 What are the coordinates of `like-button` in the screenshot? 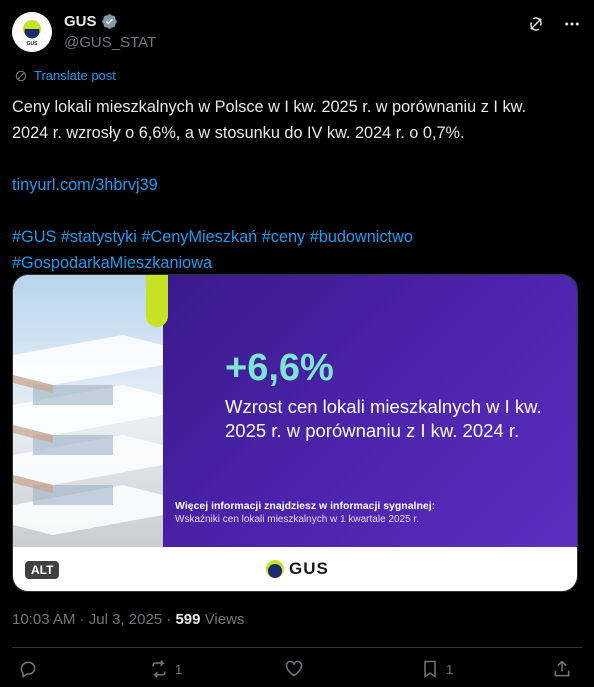 It's located at (297, 669).